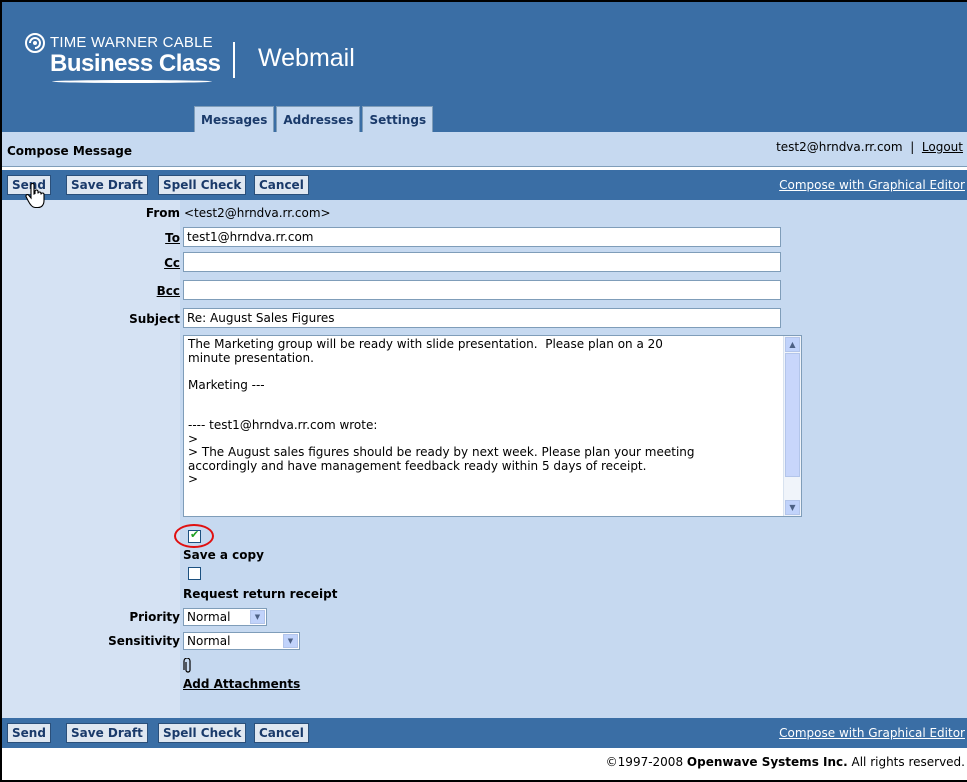 The height and width of the screenshot is (782, 967). Describe the element at coordinates (70, 151) in the screenshot. I see `page-title: Compose Message` at that location.